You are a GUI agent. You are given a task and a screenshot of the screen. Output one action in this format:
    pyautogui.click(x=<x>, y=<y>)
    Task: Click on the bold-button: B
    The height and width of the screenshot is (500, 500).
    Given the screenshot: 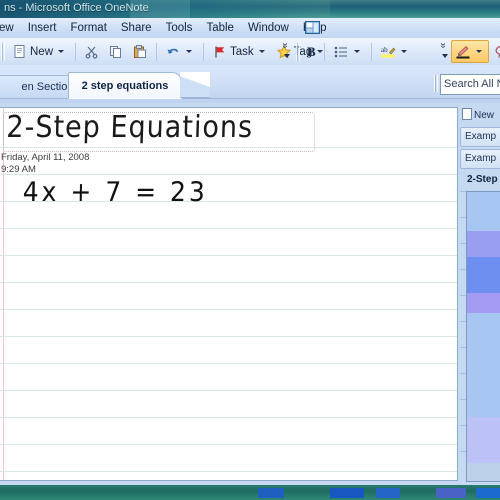 What is the action you would take?
    pyautogui.click(x=311, y=51)
    